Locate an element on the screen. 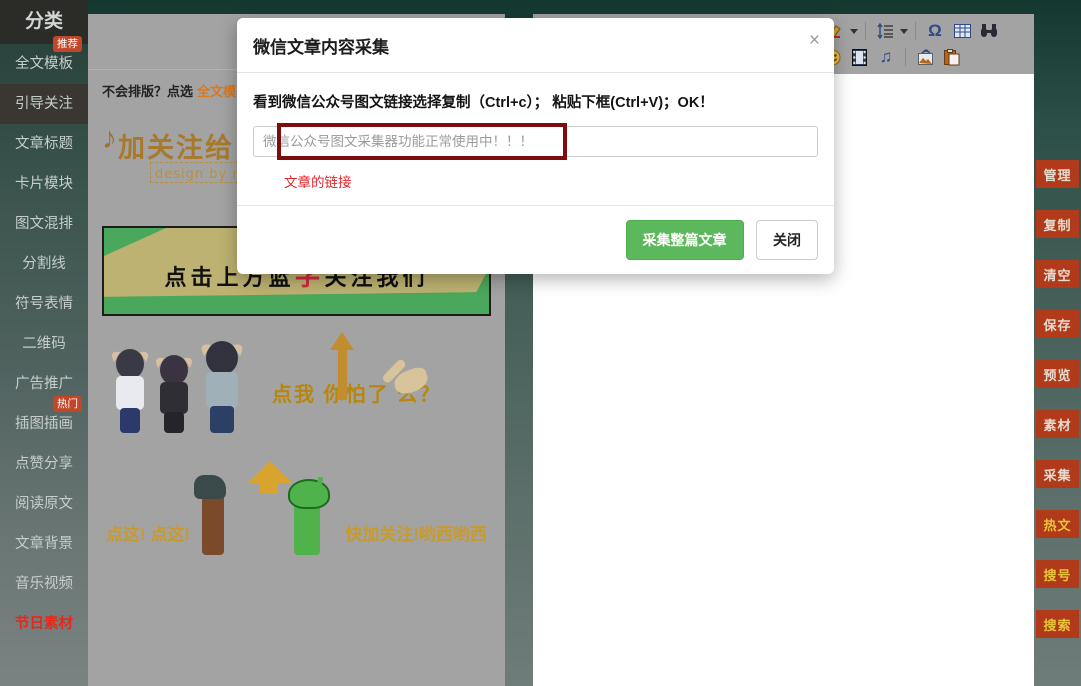  music-note-icon: ♪ is located at coordinates (109, 138).